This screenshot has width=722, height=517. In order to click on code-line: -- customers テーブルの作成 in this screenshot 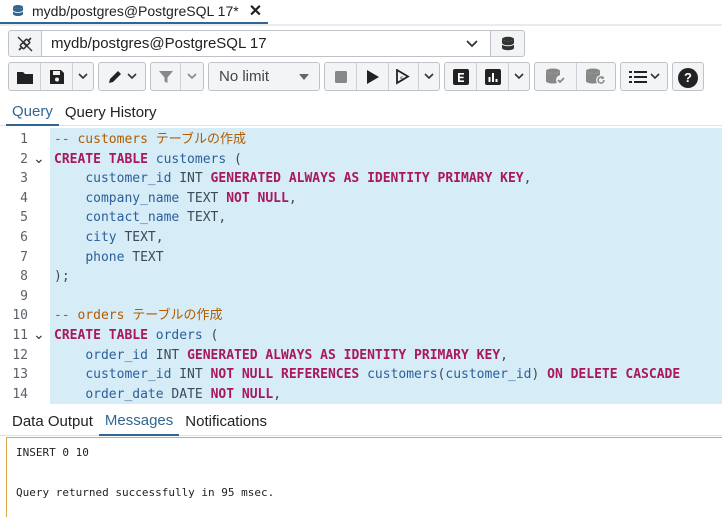, I will do `click(150, 140)`.